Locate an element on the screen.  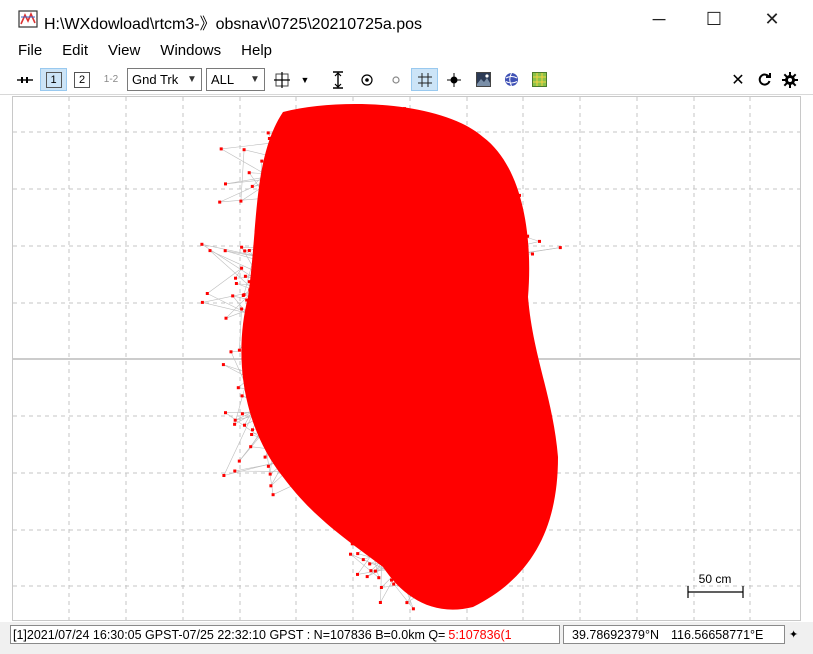
close-icon: ✕ is located at coordinates (738, 79).